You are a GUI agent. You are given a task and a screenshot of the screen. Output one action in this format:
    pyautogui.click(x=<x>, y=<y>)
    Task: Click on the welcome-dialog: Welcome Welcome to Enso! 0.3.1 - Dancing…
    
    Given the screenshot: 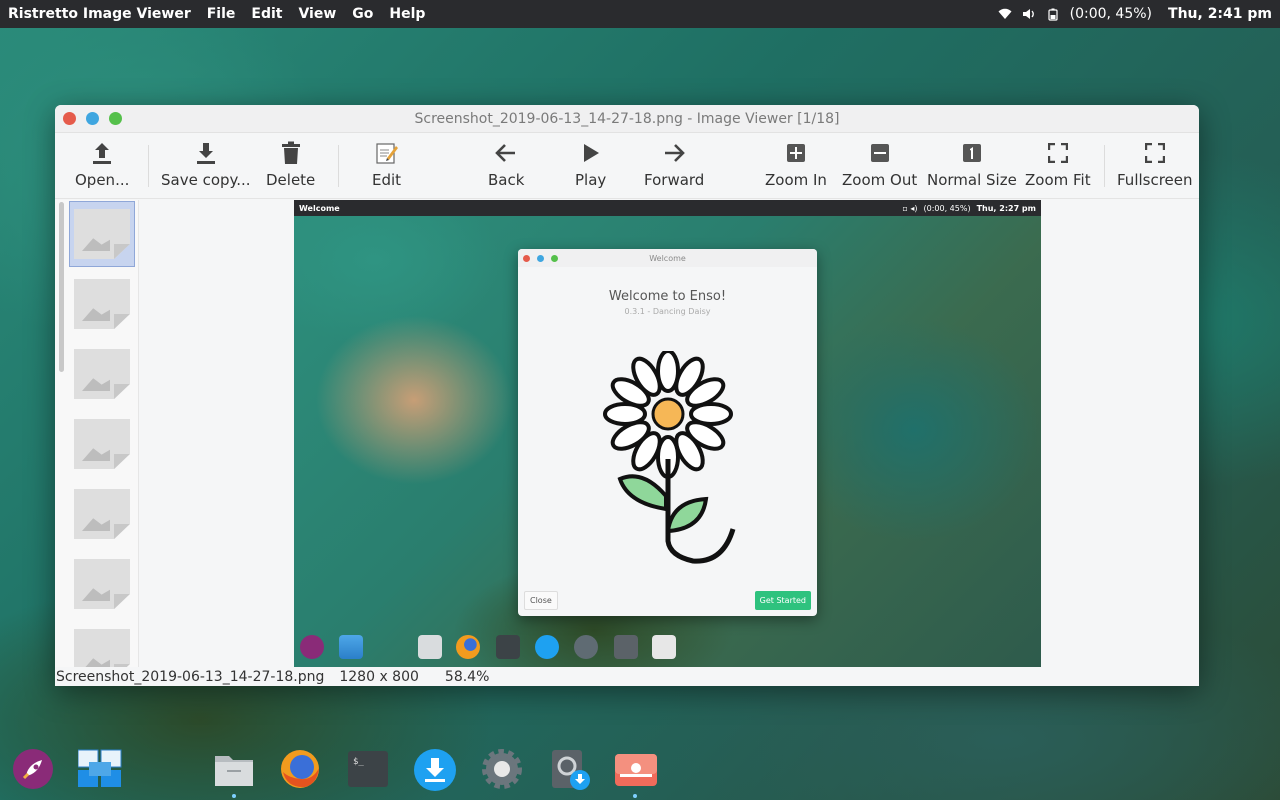 What is the action you would take?
    pyautogui.click(x=667, y=432)
    